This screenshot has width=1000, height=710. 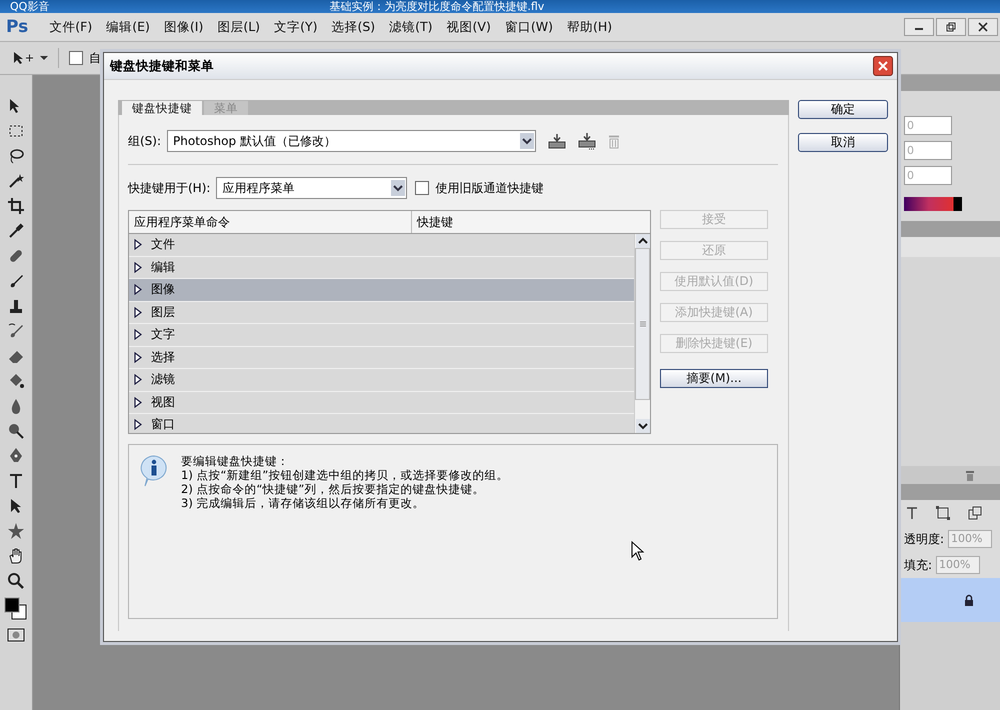 I want to click on caret-icon, so click(x=44, y=58).